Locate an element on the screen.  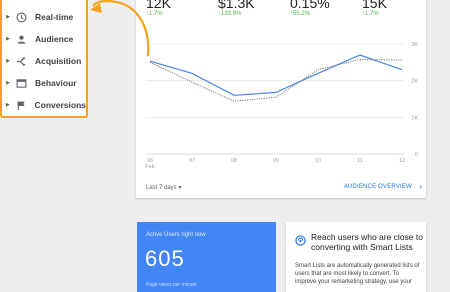
y-tick-label: 1K is located at coordinates (414, 118).